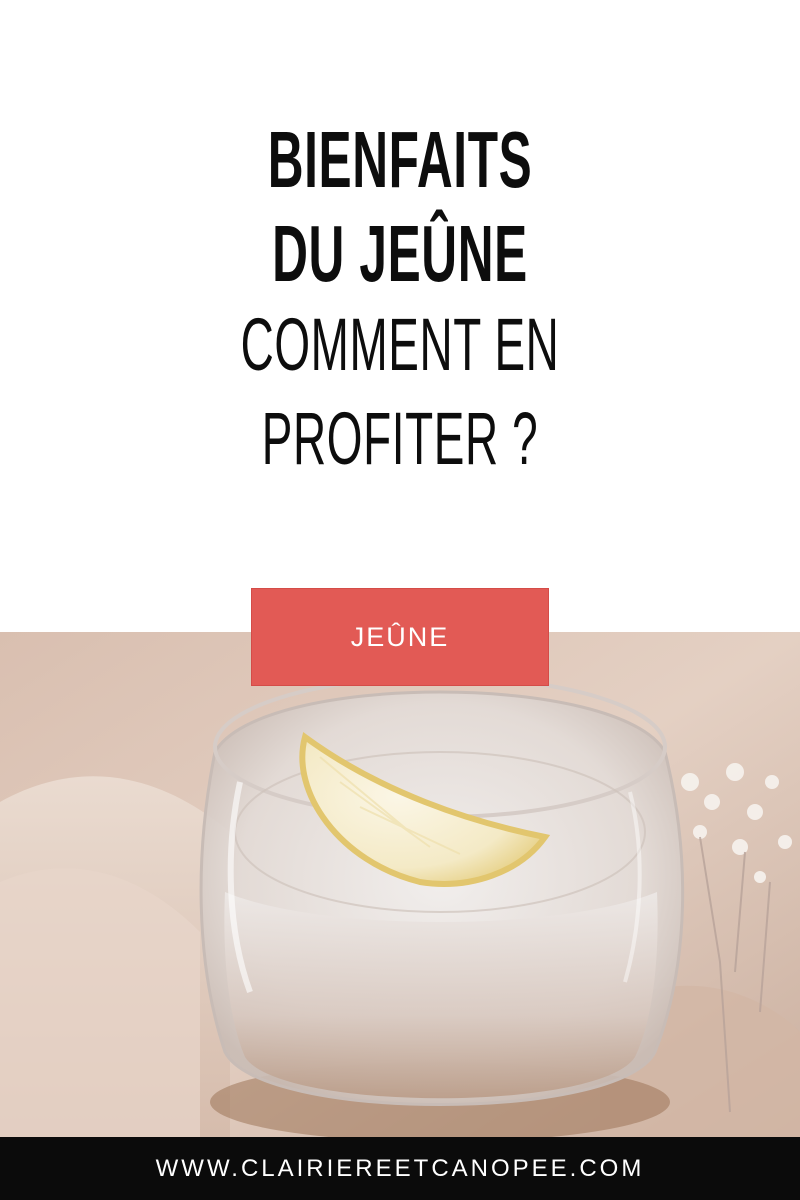 The height and width of the screenshot is (1200, 800). I want to click on title-line-3: COMMENT EN, so click(400, 344).